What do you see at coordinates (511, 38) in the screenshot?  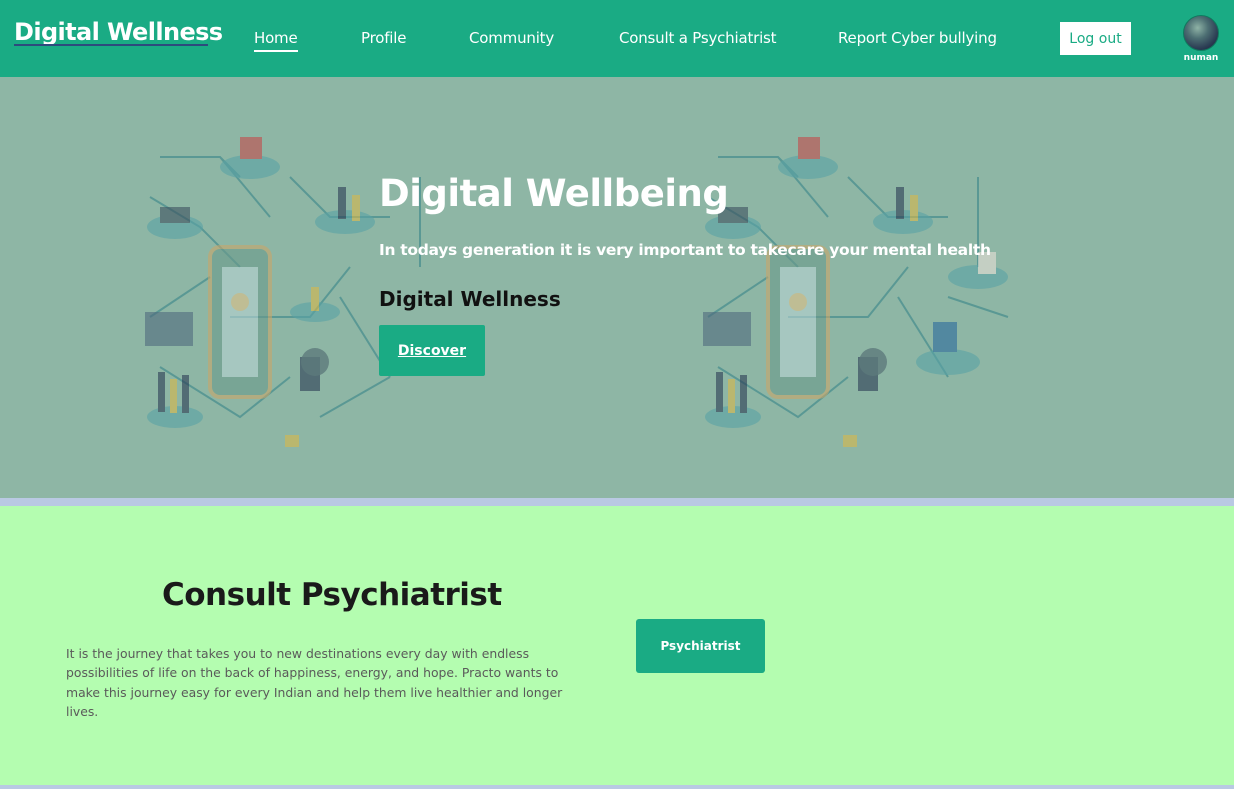 I see `nav-community: Community` at bounding box center [511, 38].